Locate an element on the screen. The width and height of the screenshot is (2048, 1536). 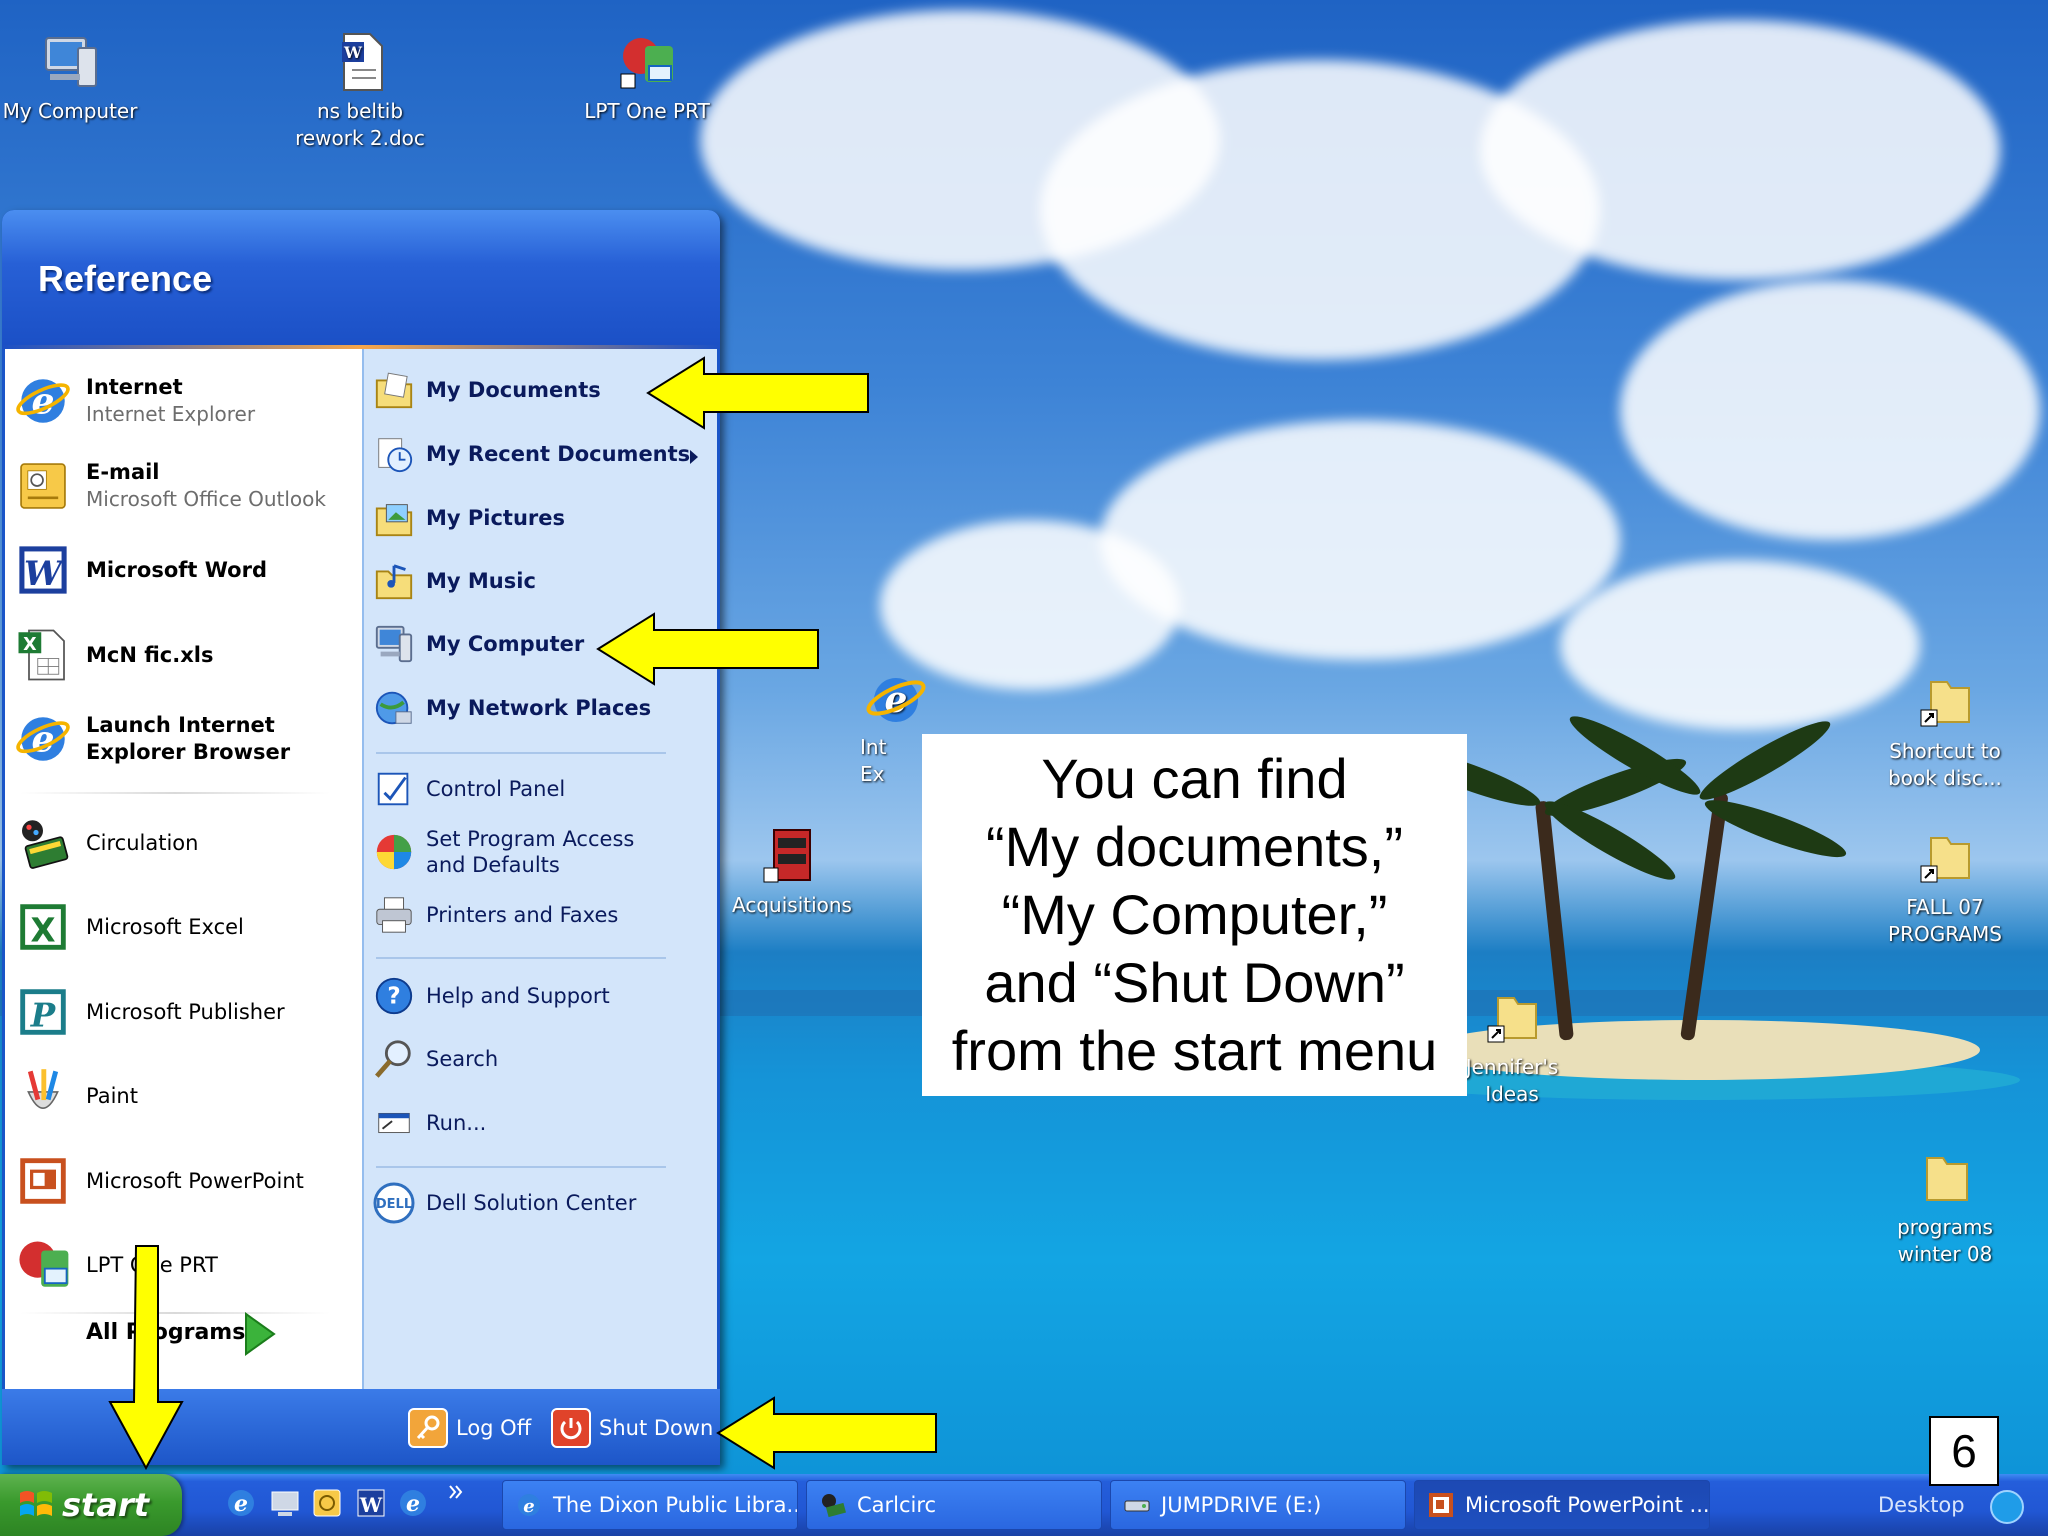
program-microsoft-excel: X Microsoft Excel is located at coordinates (184, 927).